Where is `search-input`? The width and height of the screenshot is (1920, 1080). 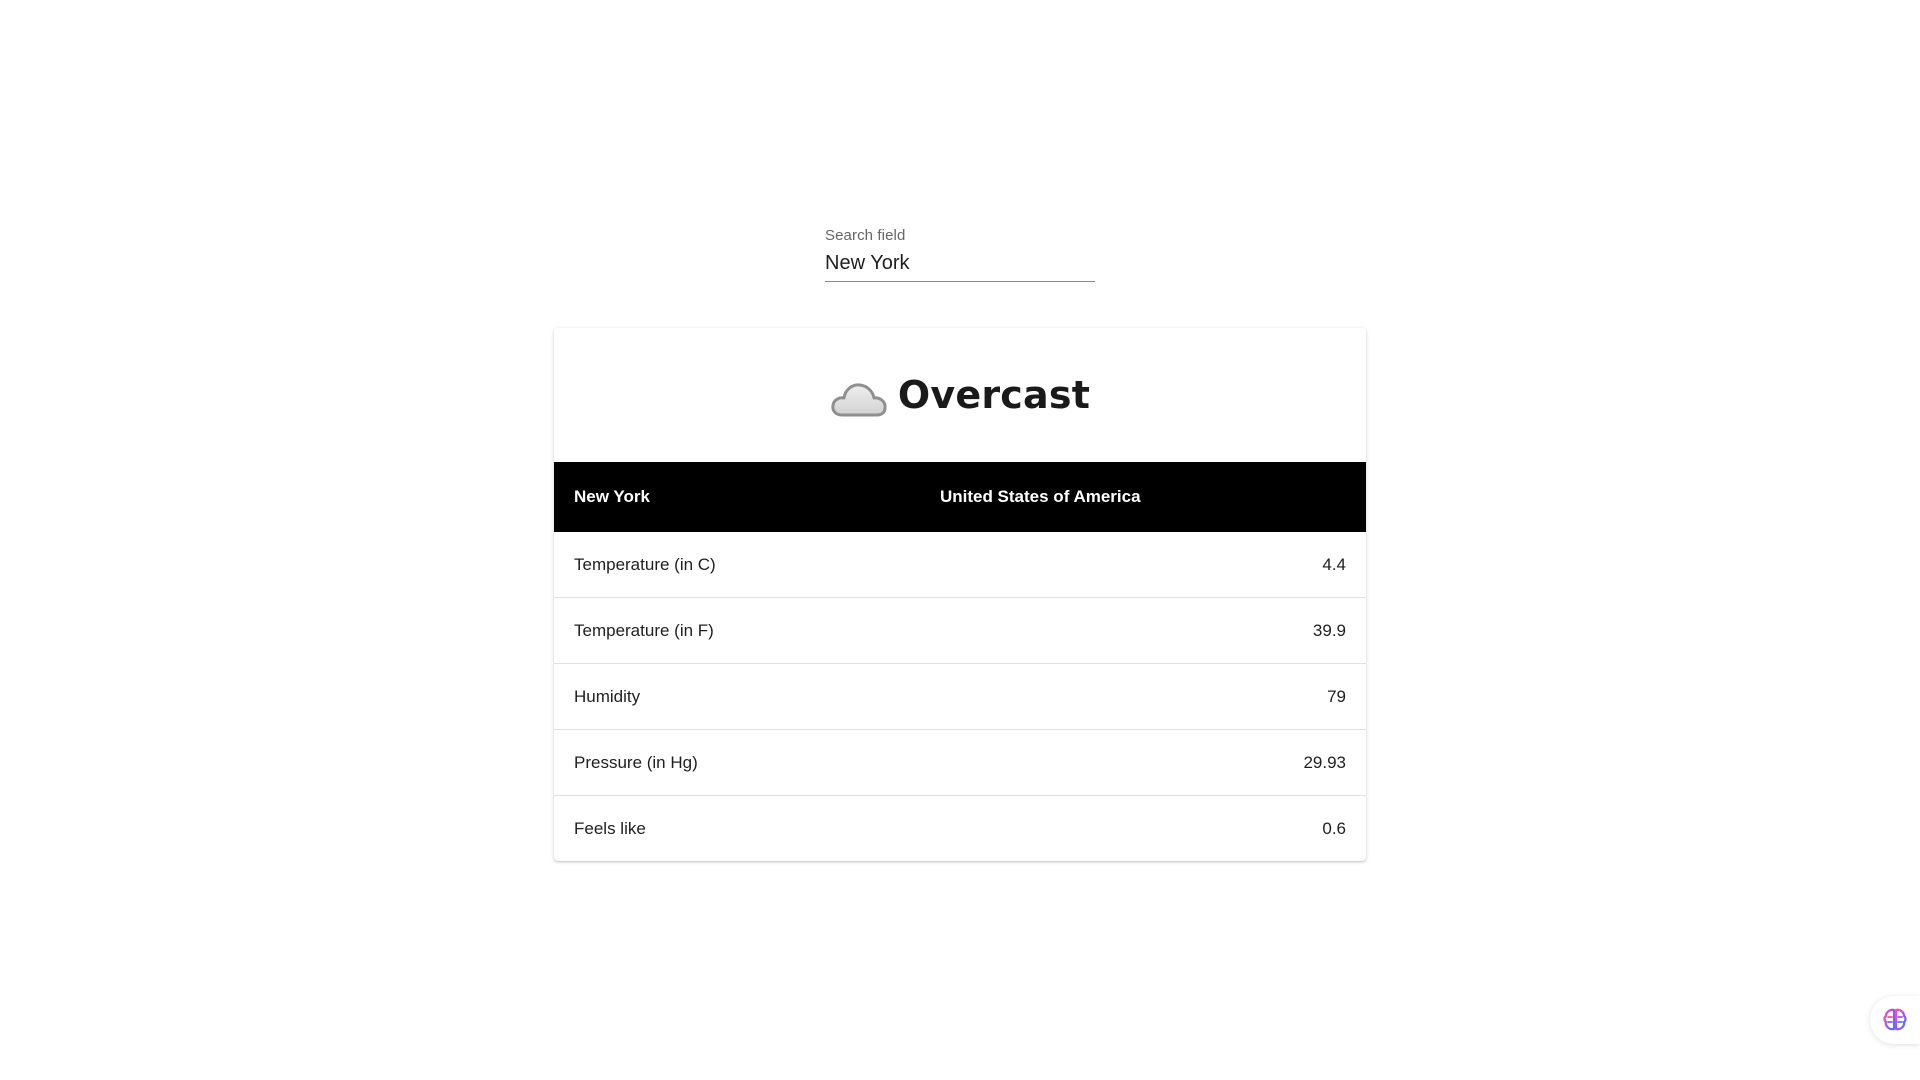
search-input is located at coordinates (960, 267).